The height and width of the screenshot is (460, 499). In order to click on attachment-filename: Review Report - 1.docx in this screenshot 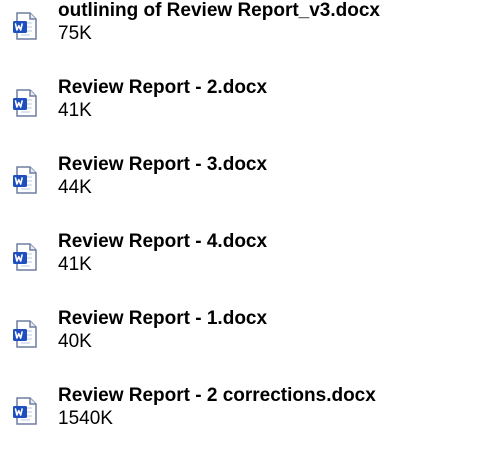, I will do `click(162, 319)`.